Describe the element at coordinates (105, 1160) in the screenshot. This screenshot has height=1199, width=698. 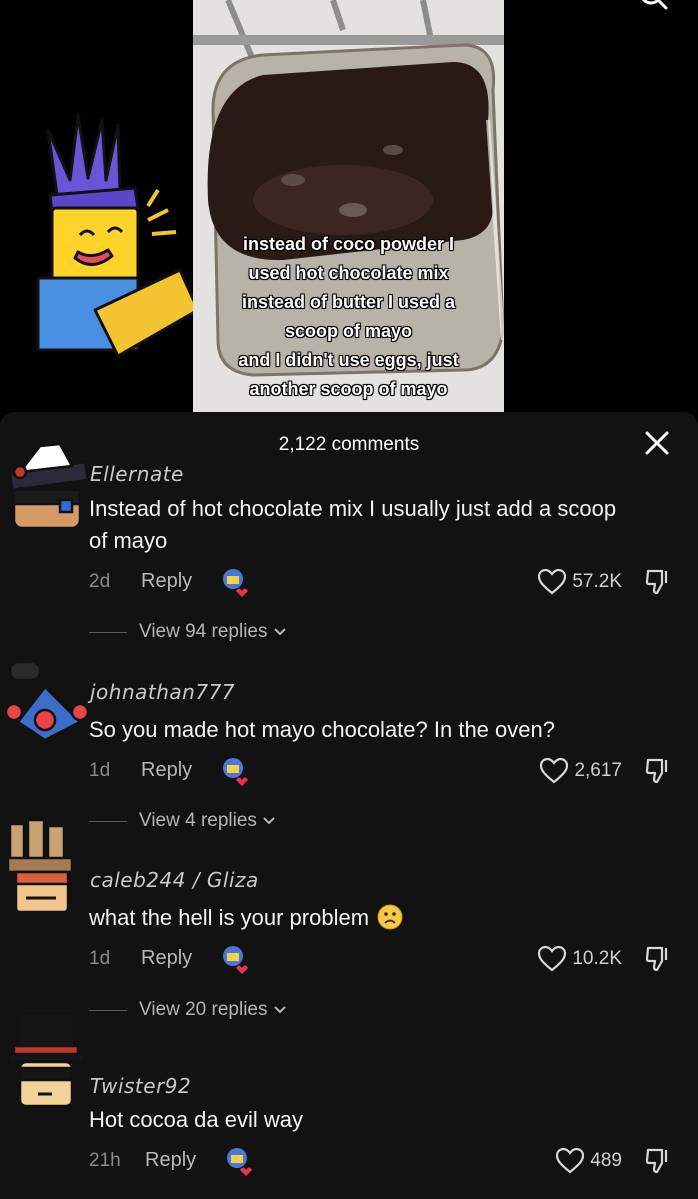
I see `comment-time: 21h` at that location.